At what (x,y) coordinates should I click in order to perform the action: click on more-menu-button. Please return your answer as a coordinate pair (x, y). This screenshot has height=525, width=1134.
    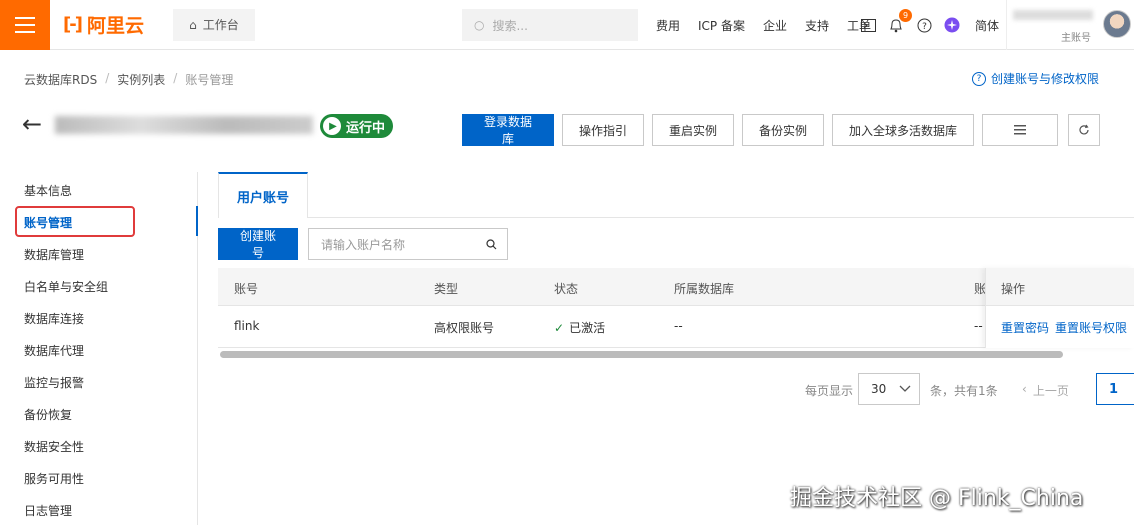
    Looking at the image, I should click on (1020, 130).